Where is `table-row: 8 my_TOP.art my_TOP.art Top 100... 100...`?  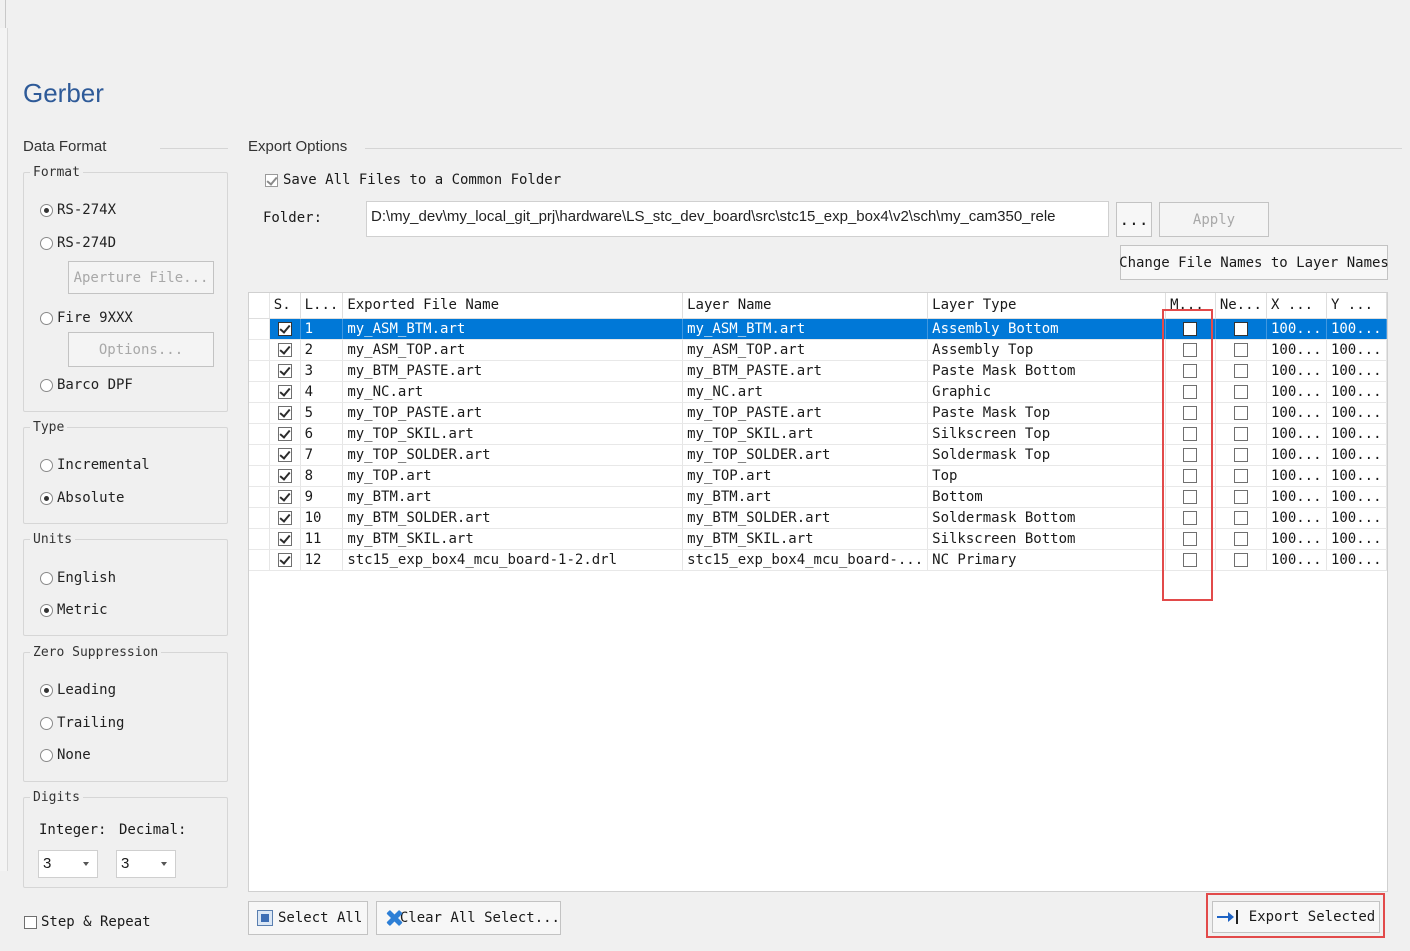 table-row: 8 my_TOP.art my_TOP.art Top 100... 100... is located at coordinates (818, 476).